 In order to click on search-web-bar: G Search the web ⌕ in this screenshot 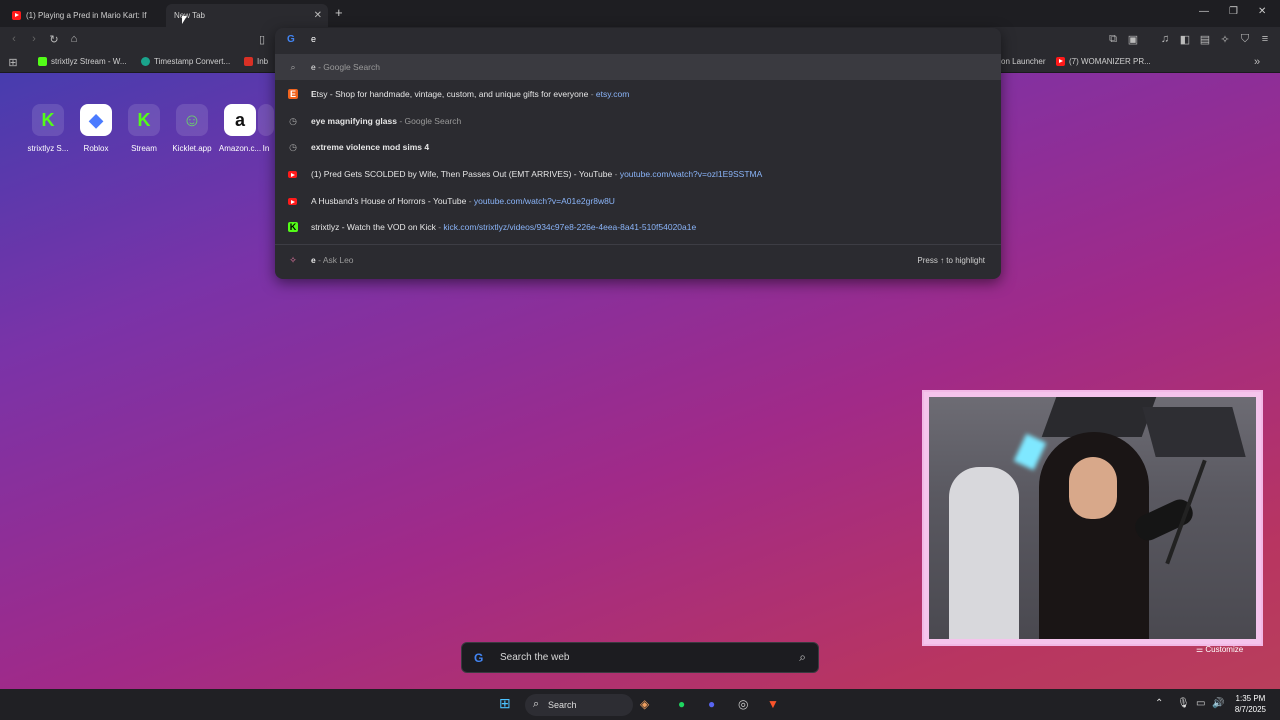, I will do `click(640, 657)`.